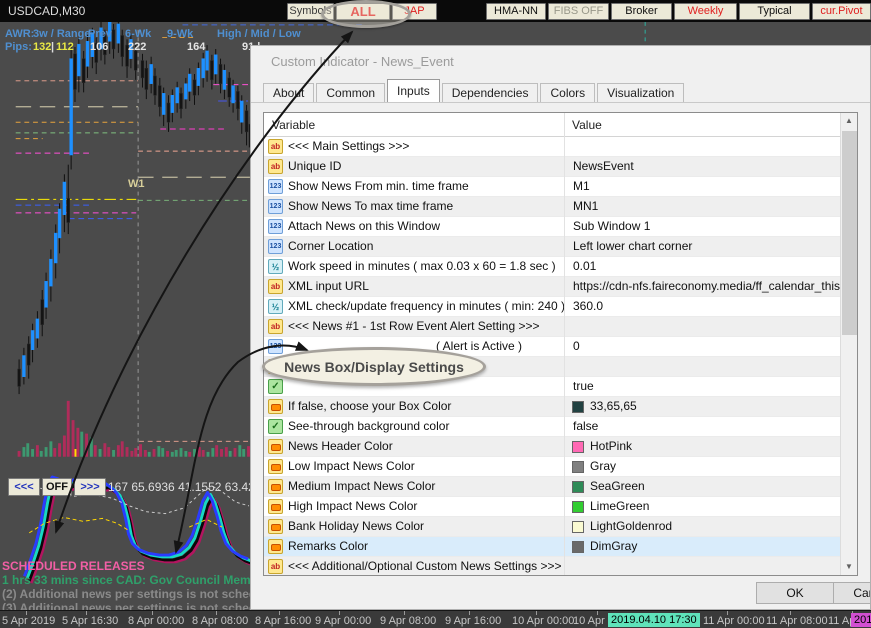 The height and width of the screenshot is (628, 871). I want to click on topbar-button-symbols: Symbols, so click(310, 11).